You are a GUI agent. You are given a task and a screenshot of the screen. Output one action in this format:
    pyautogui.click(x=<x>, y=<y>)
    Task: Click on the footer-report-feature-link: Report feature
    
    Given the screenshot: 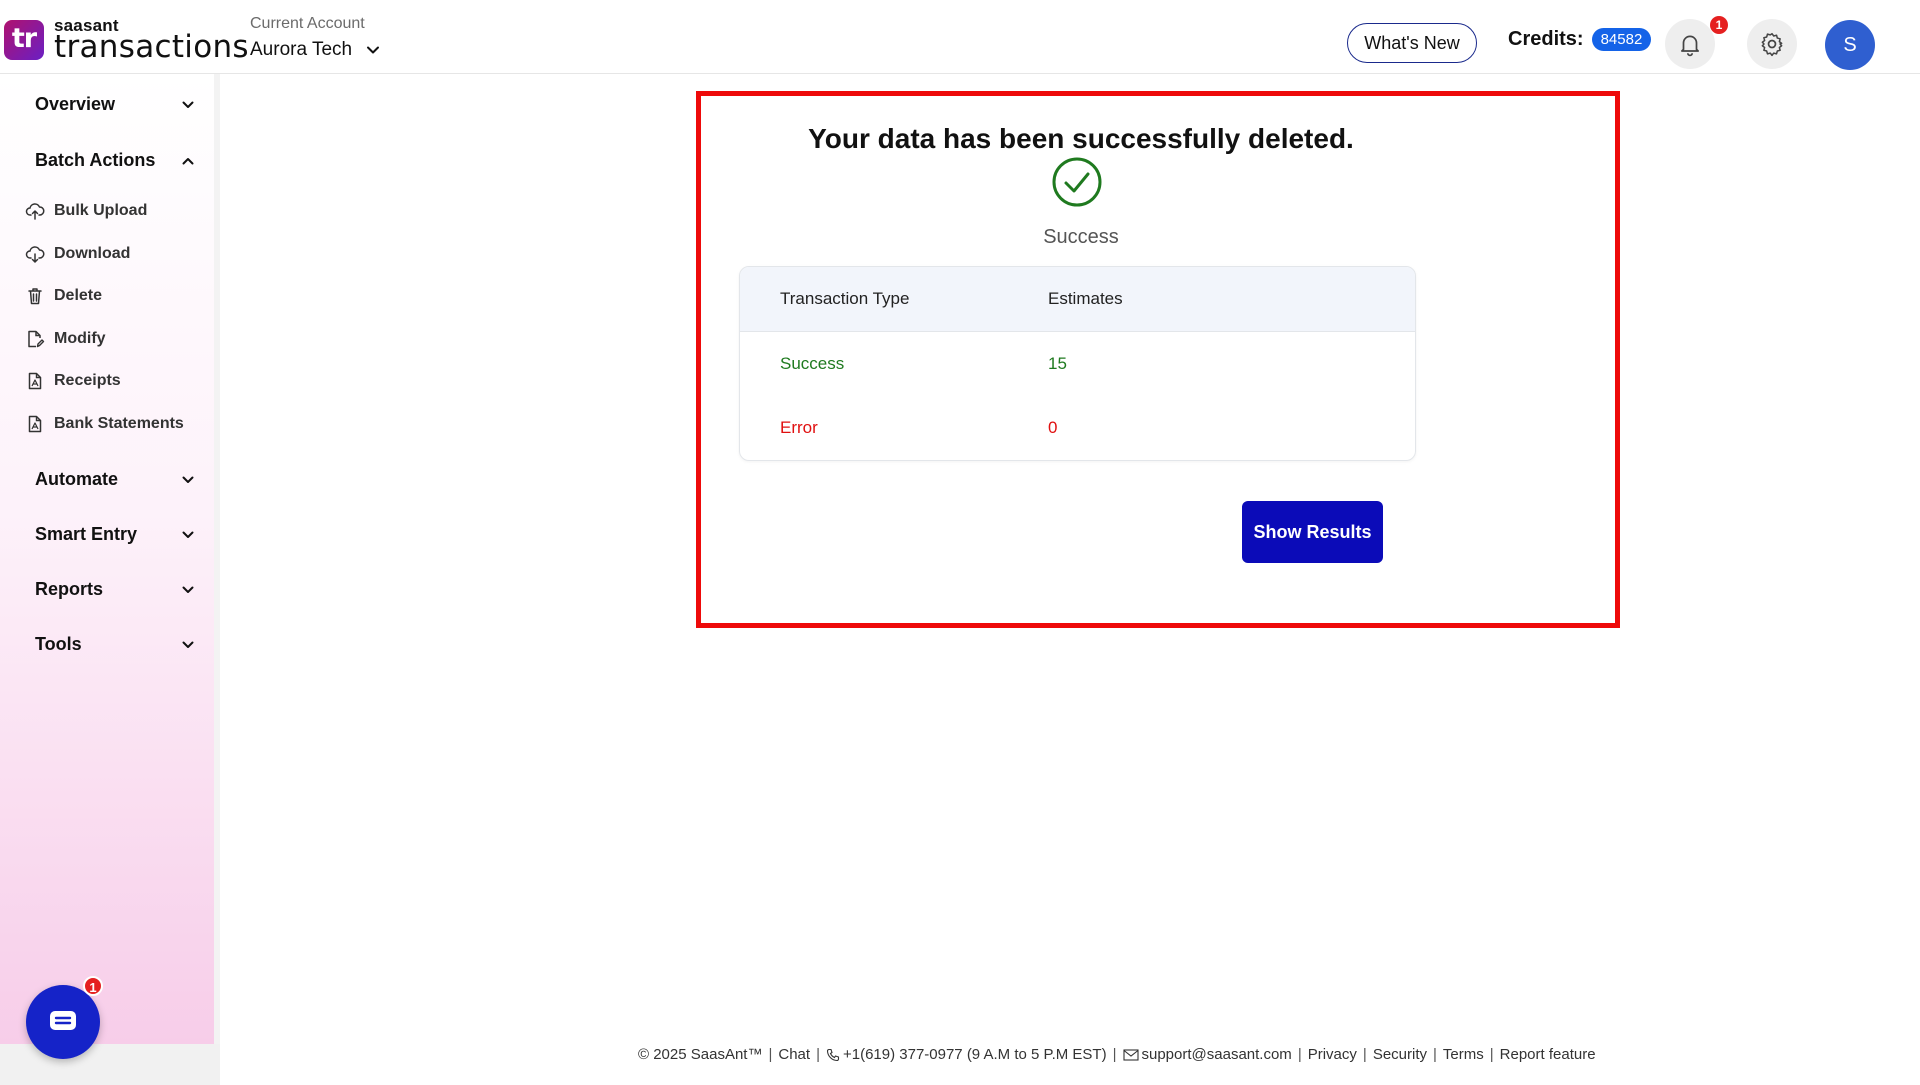 What is the action you would take?
    pyautogui.click(x=1548, y=1054)
    